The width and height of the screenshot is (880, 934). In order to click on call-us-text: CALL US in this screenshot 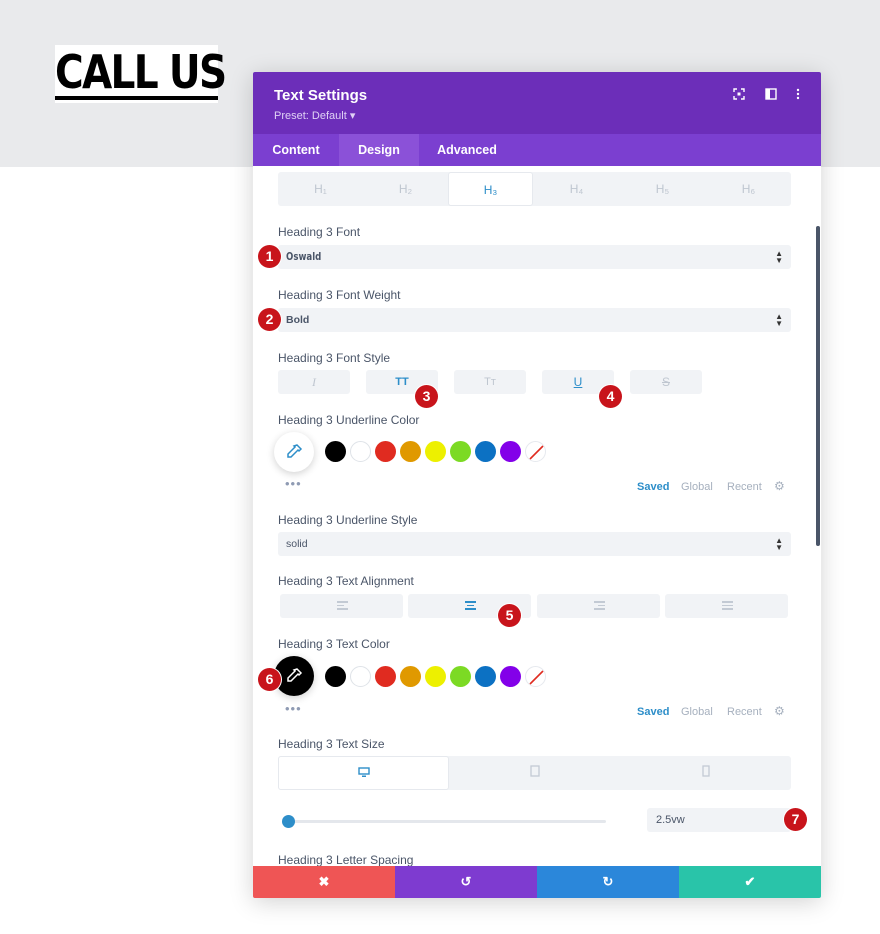, I will do `click(141, 72)`.